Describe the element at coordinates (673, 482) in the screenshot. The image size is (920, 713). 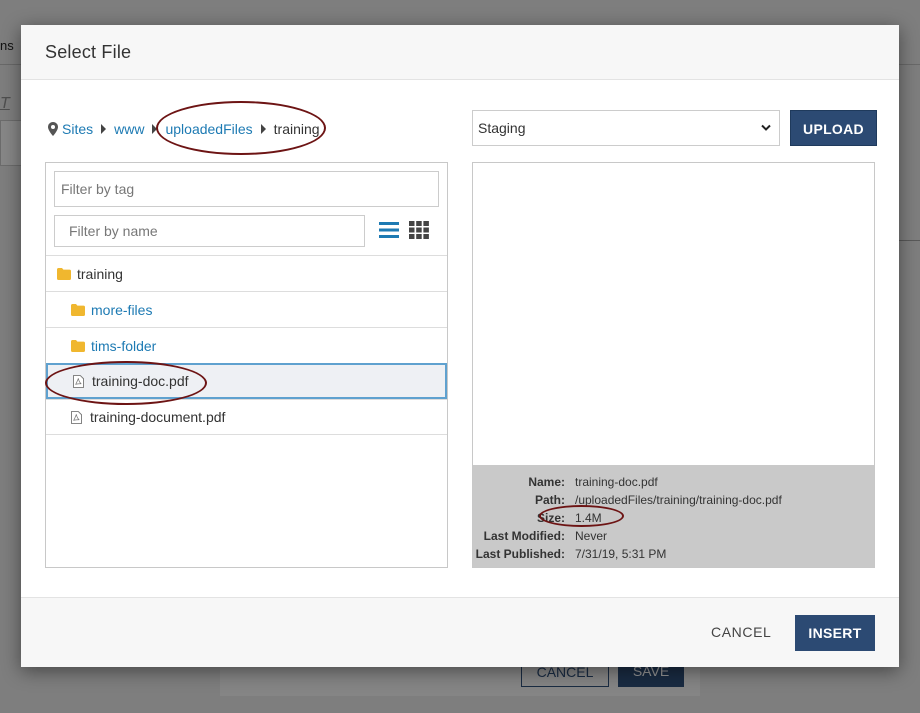
I see `detail-name-row: Name: training-doc.pdf` at that location.